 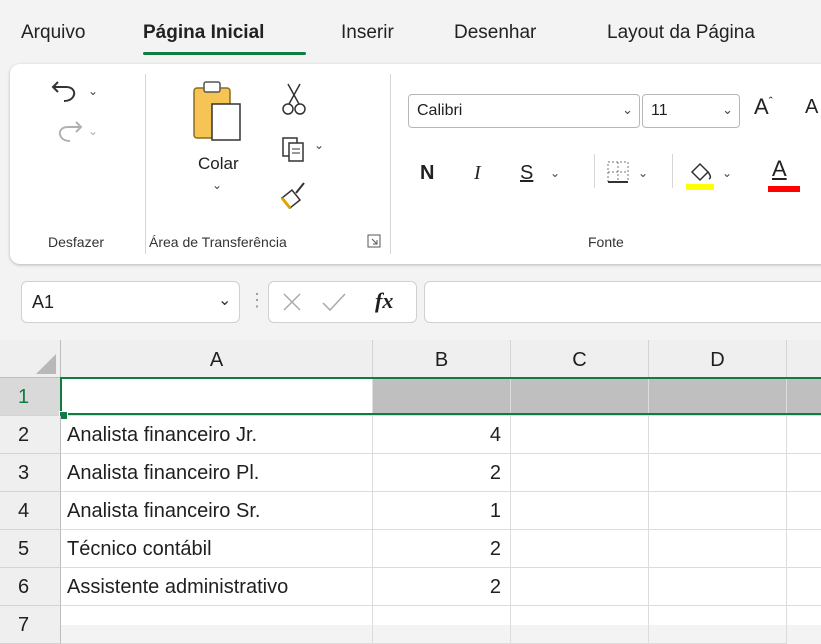 What do you see at coordinates (217, 587) in the screenshot?
I see `cell-a6: Assistente administrativo` at bounding box center [217, 587].